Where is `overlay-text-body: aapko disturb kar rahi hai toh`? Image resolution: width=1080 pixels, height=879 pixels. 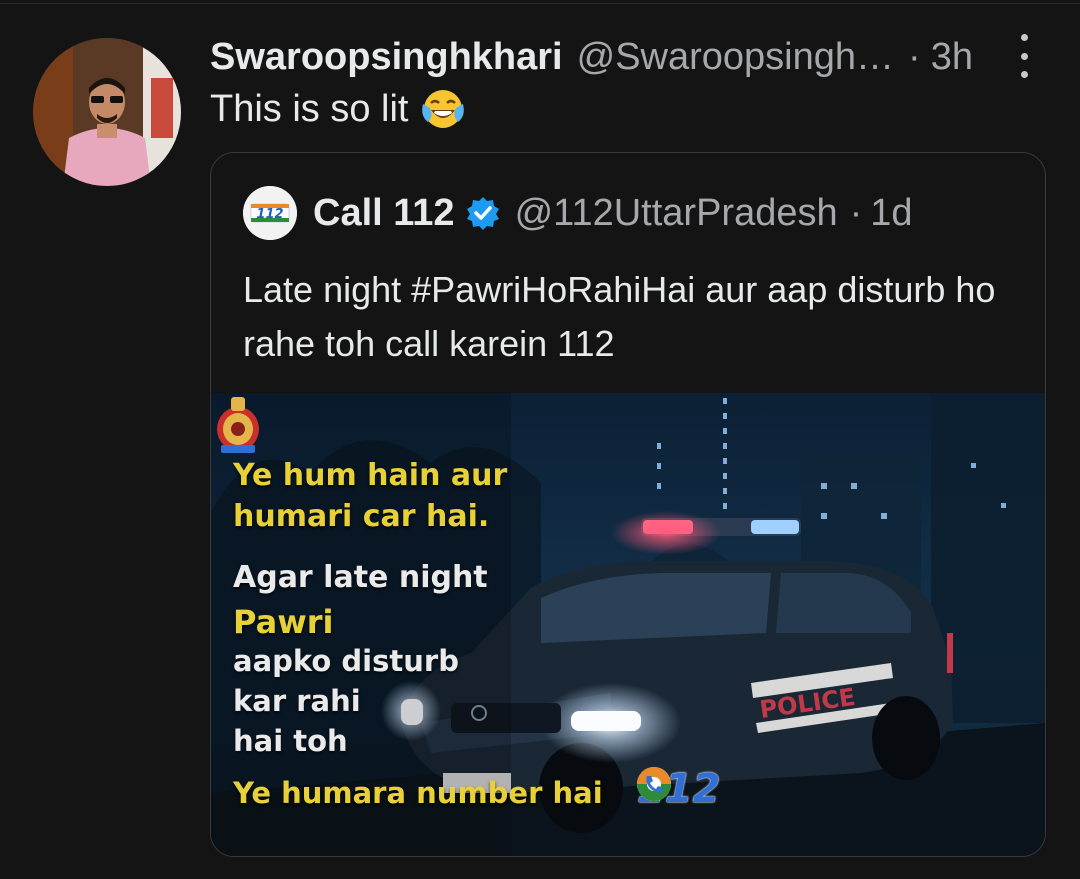 overlay-text-body: aapko disturb kar rahi hai toh is located at coordinates (346, 701).